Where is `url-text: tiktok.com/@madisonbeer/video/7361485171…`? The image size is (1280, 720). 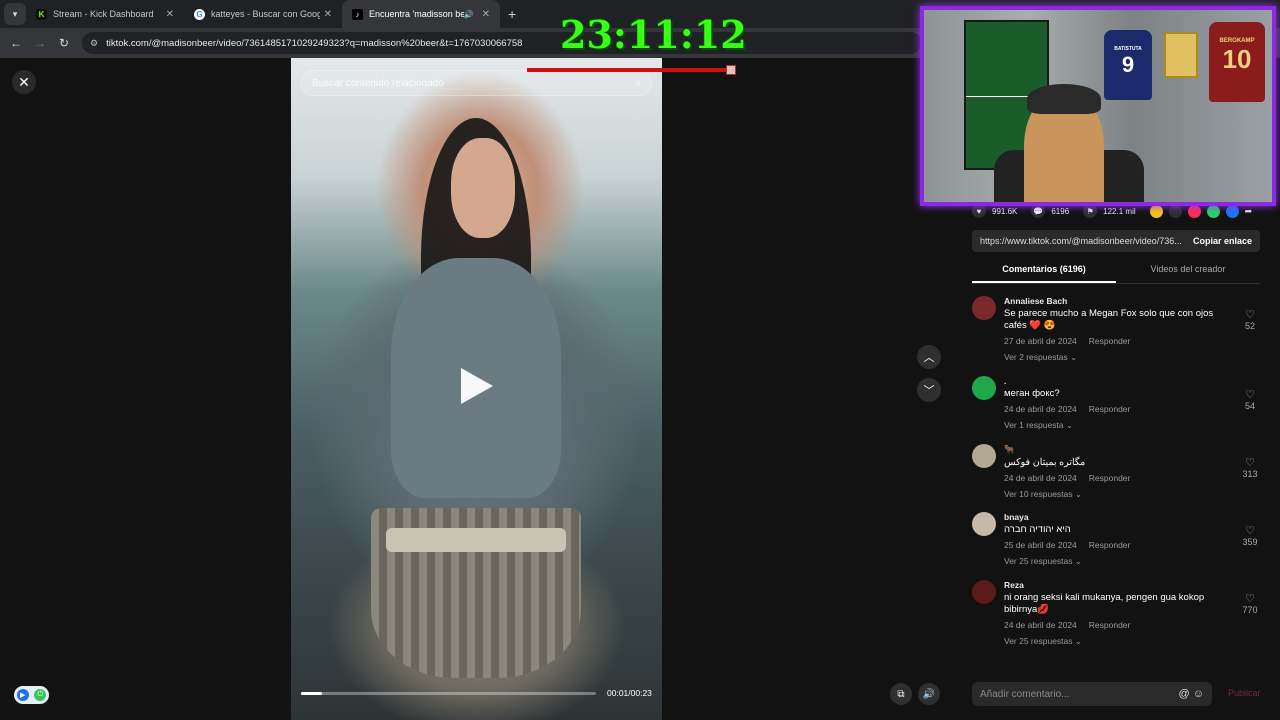 url-text: tiktok.com/@madisonbeer/video/7361485171… is located at coordinates (314, 43).